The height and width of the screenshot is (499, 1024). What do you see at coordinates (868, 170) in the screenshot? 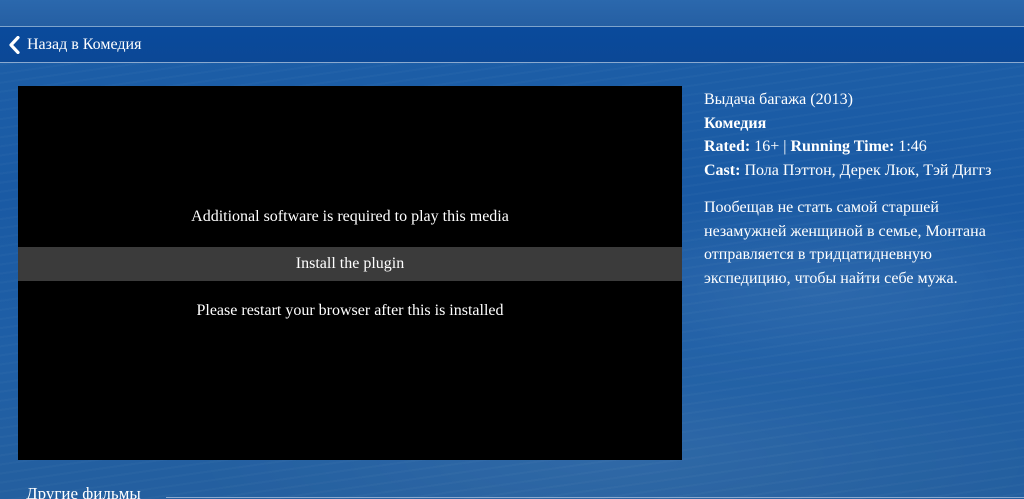
I see `cast-value: Пола Пэттон, Дерек Люк, Тэй Диггз` at bounding box center [868, 170].